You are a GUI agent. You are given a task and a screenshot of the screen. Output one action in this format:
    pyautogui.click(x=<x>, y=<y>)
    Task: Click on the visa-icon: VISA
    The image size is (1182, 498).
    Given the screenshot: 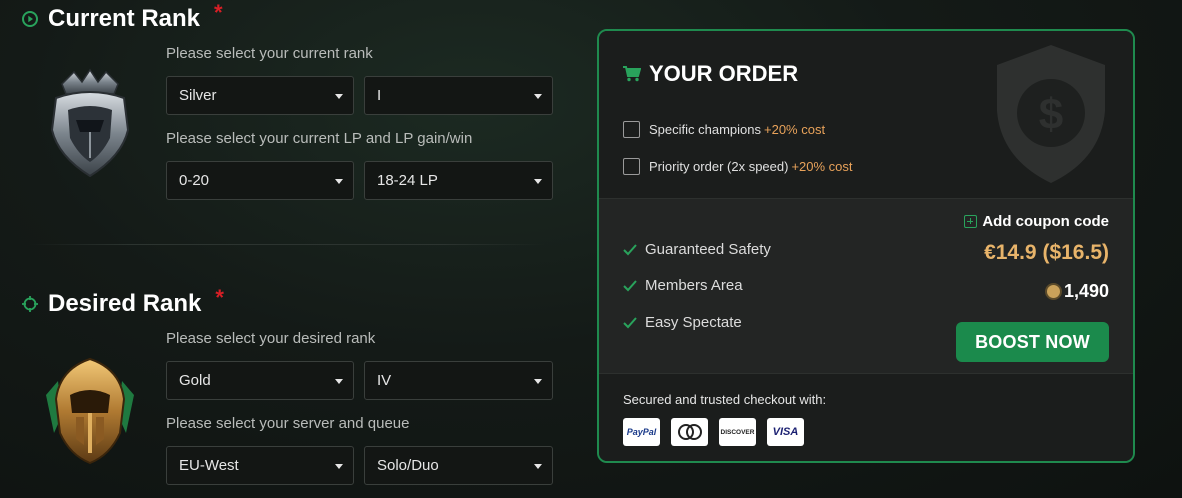 What is the action you would take?
    pyautogui.click(x=785, y=432)
    